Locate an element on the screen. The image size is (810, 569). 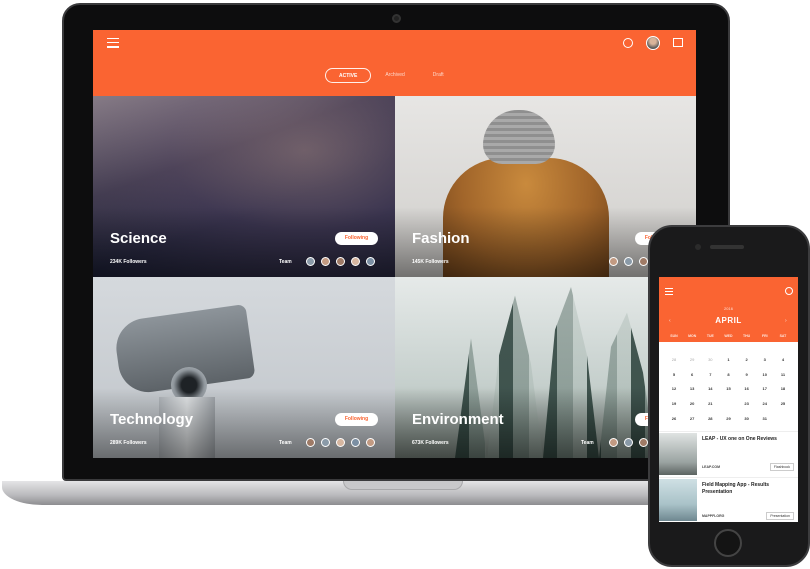
card-followers: 289K Followers is located at coordinates (128, 443).